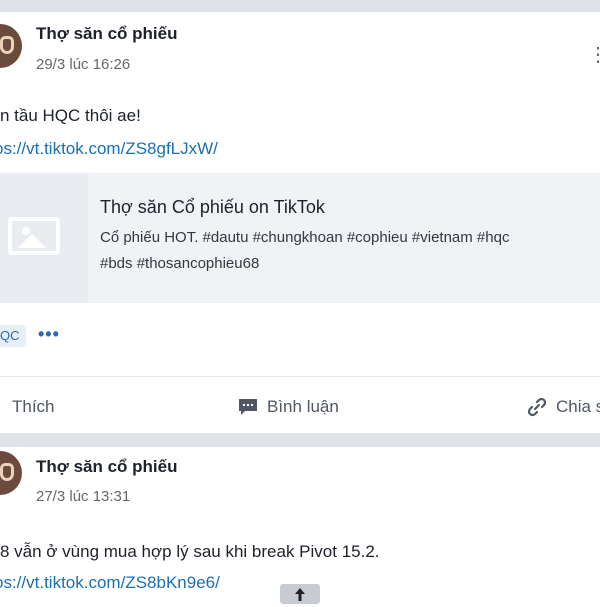 Image resolution: width=600 pixels, height=607 pixels. Describe the element at coordinates (303, 406) in the screenshot. I see `comment-label: Bình luận` at that location.